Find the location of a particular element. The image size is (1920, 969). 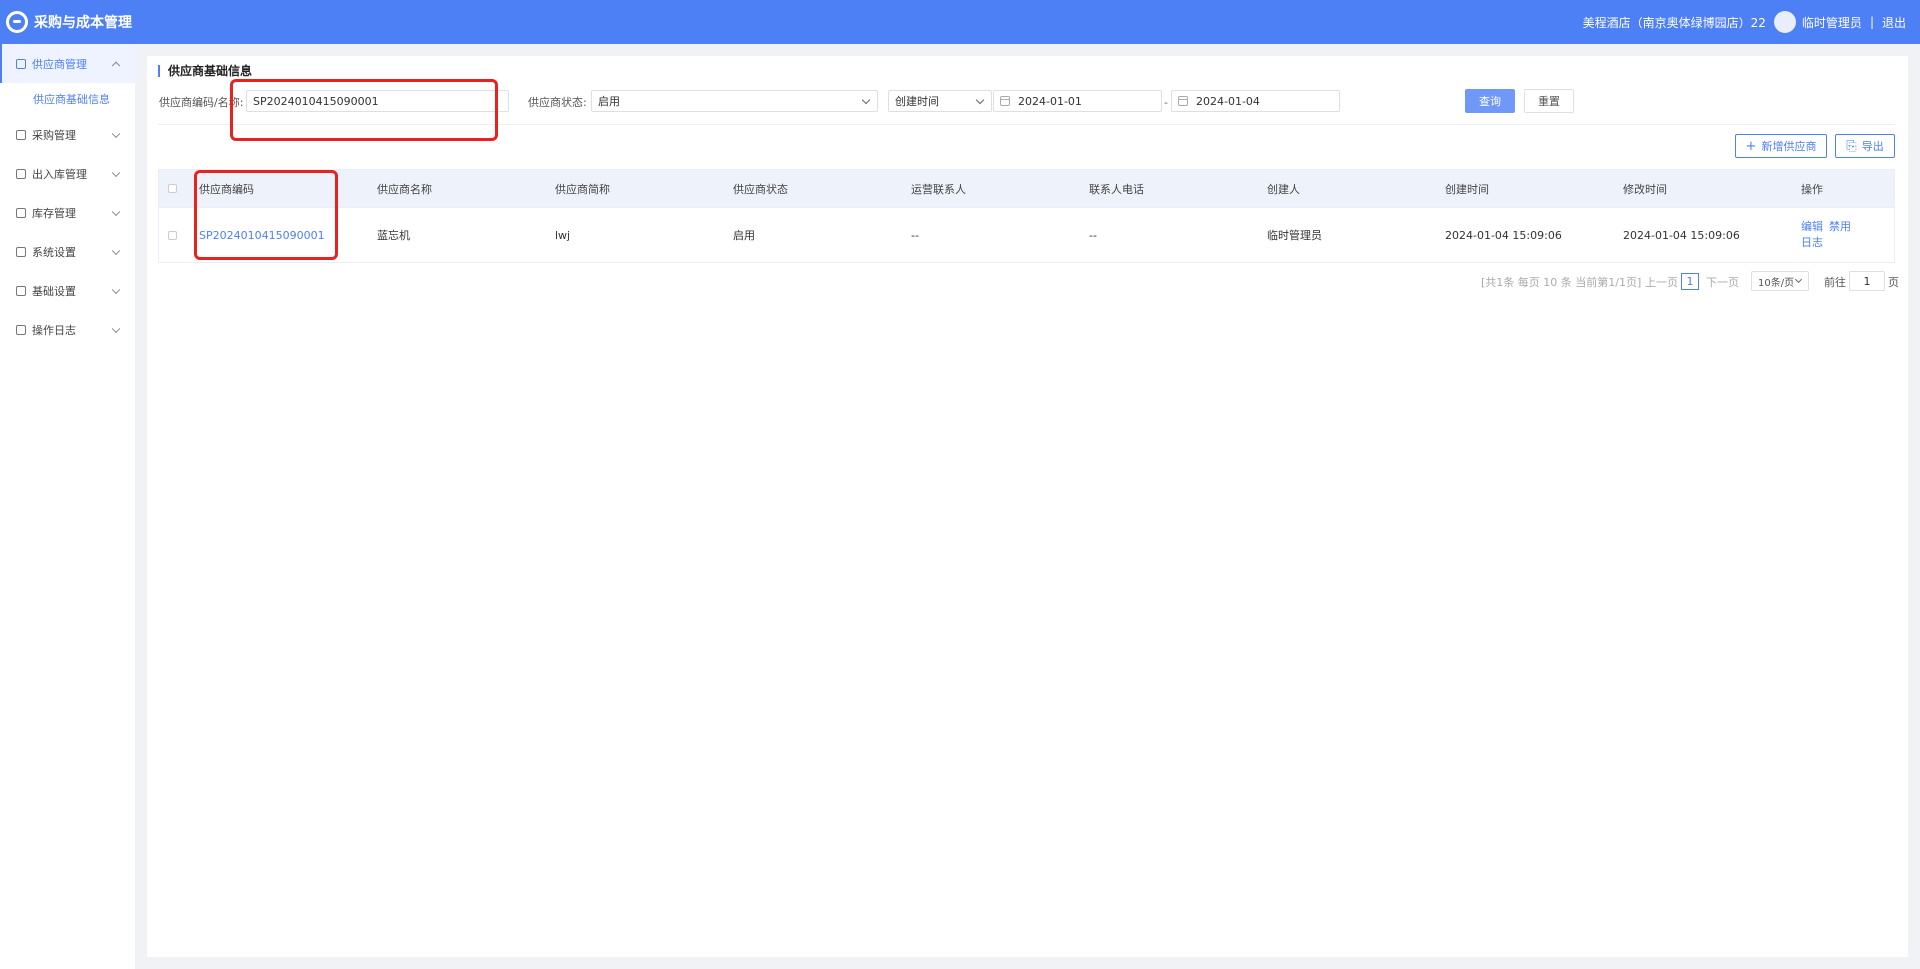

inventory-icon is located at coordinates (21, 212).